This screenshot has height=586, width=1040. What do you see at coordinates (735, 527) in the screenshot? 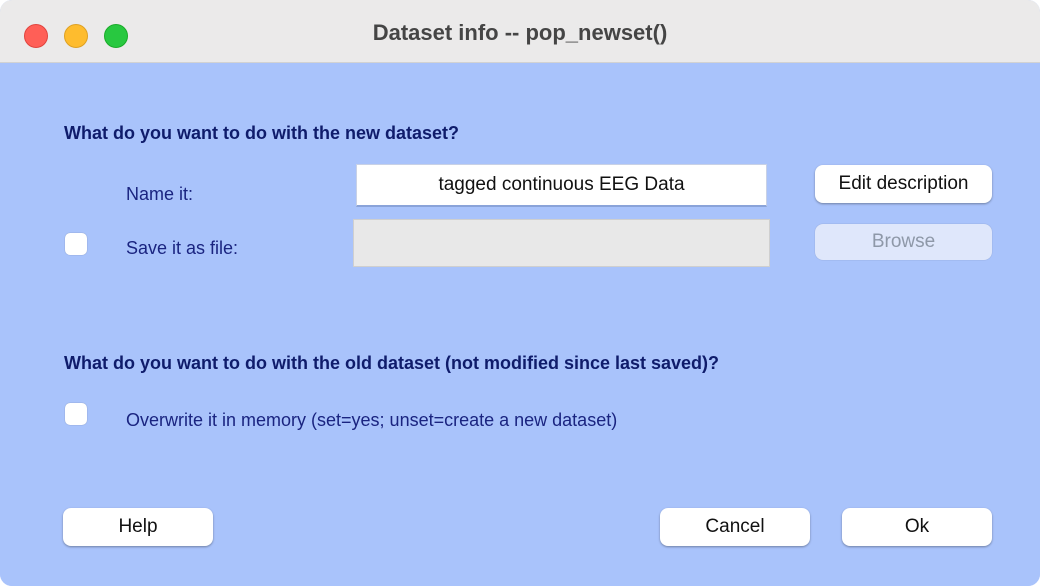
I see `cancel-button: Cancel` at bounding box center [735, 527].